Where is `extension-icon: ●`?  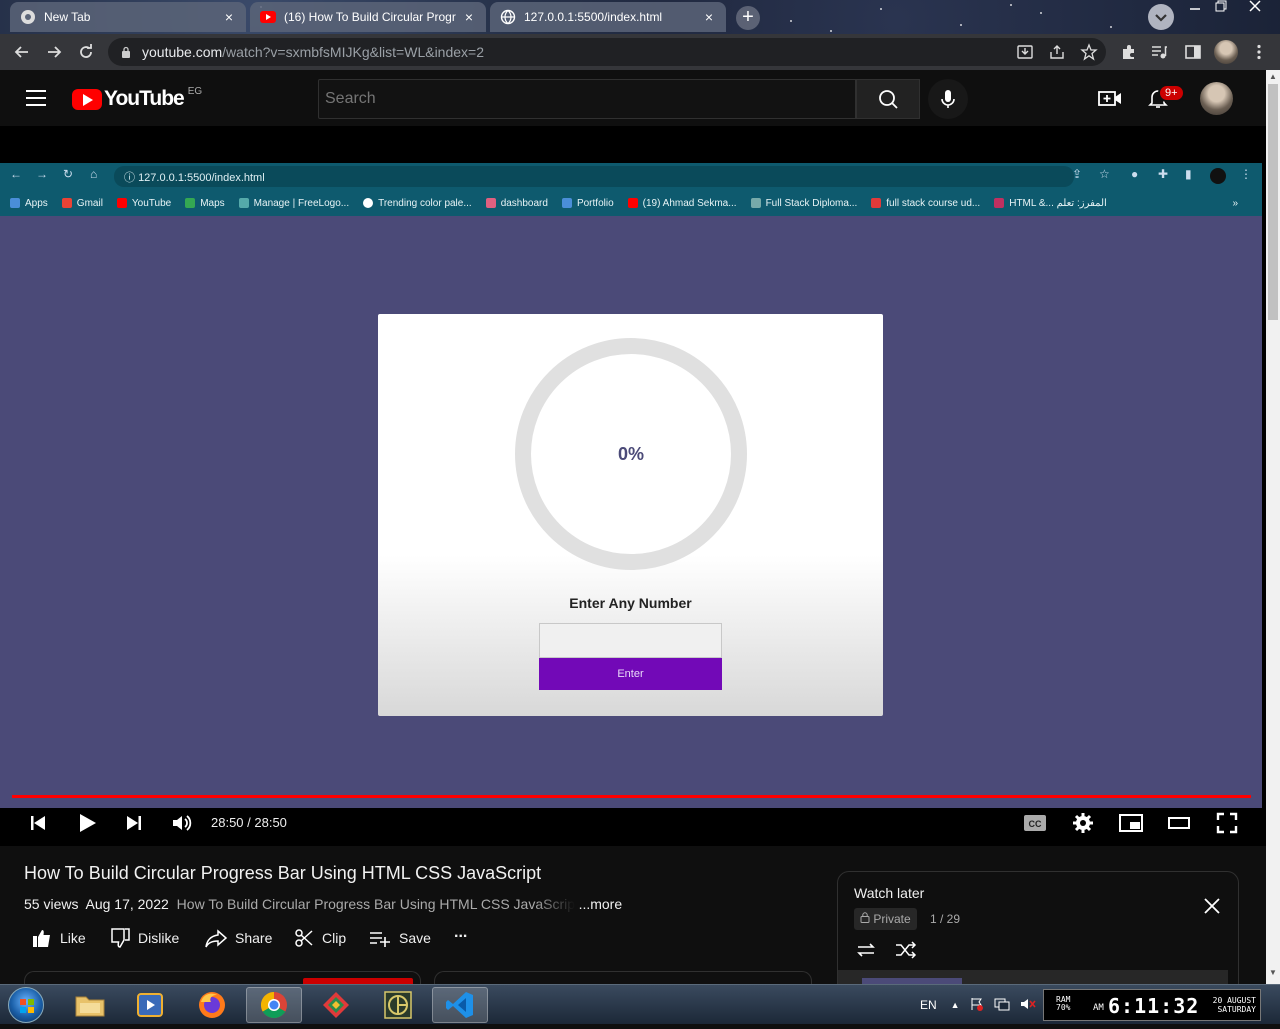
extension-icon: ● is located at coordinates (1135, 174).